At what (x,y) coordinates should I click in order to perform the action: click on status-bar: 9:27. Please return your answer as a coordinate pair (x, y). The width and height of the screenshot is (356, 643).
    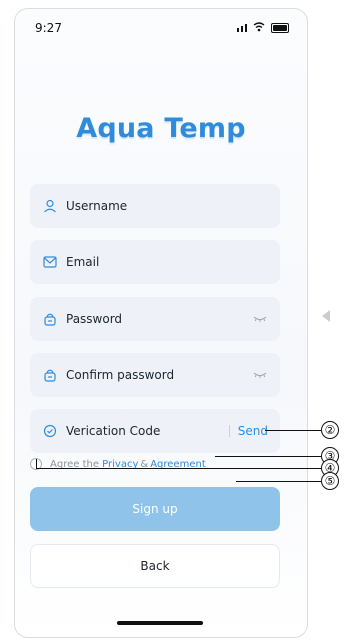
    Looking at the image, I should click on (162, 28).